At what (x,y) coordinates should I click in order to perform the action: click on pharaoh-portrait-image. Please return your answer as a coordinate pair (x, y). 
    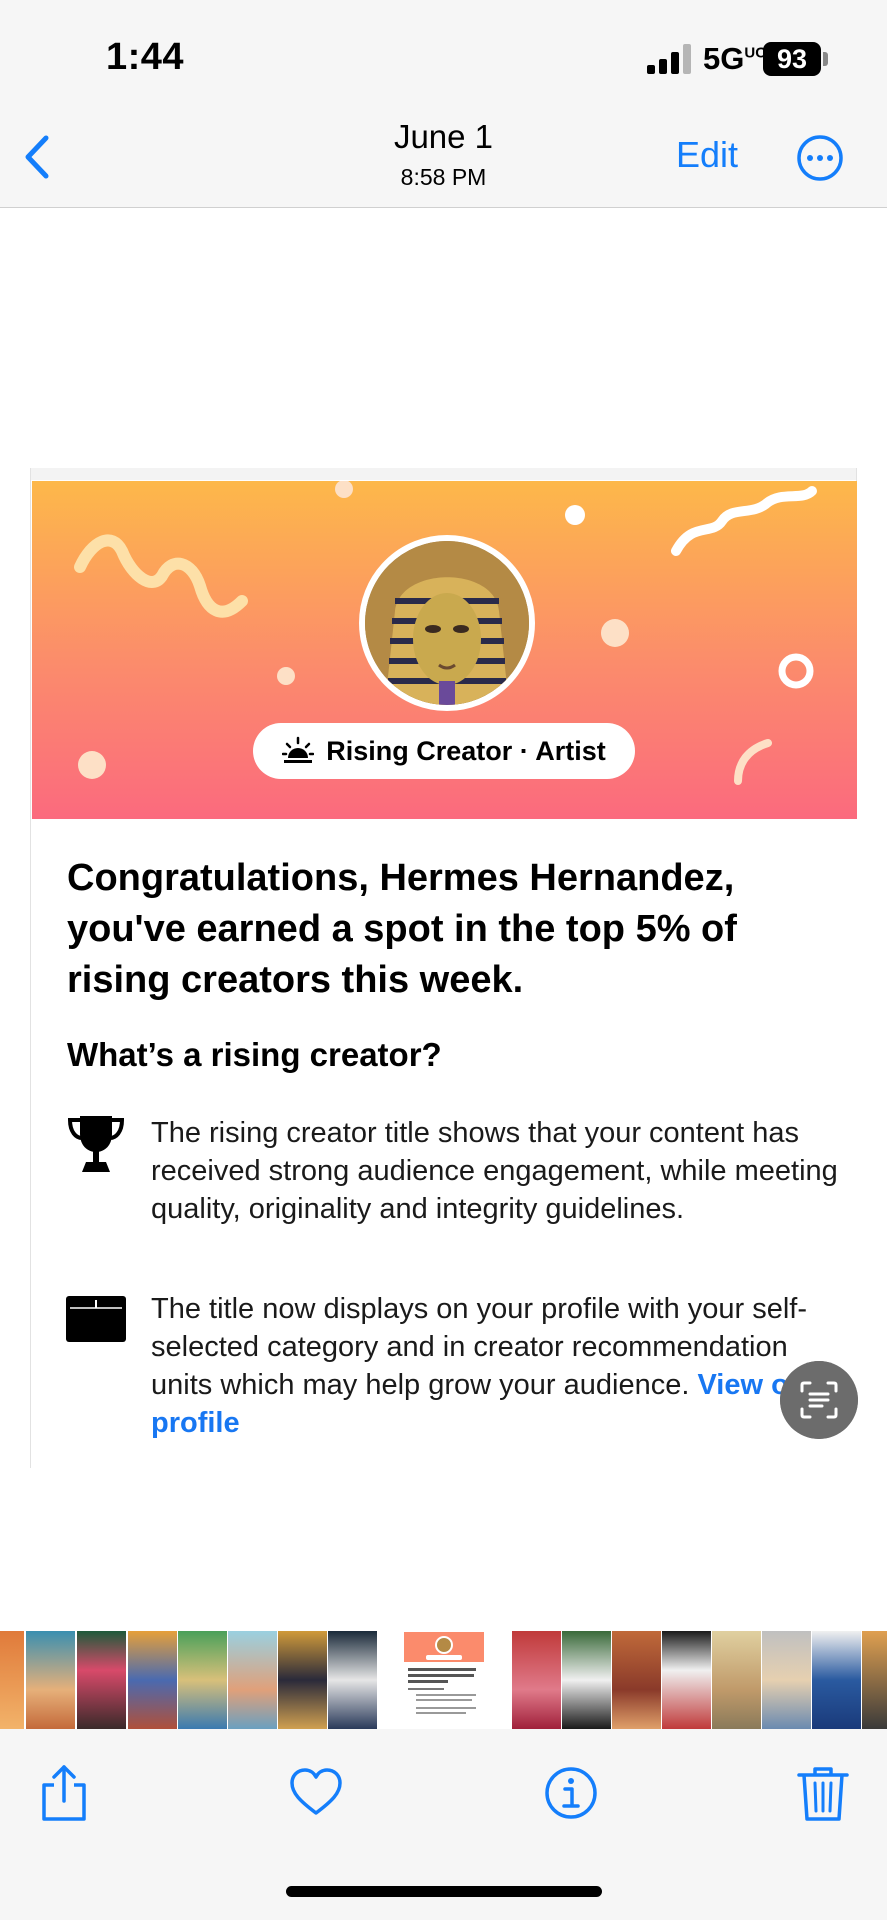
    Looking at the image, I should click on (447, 623).